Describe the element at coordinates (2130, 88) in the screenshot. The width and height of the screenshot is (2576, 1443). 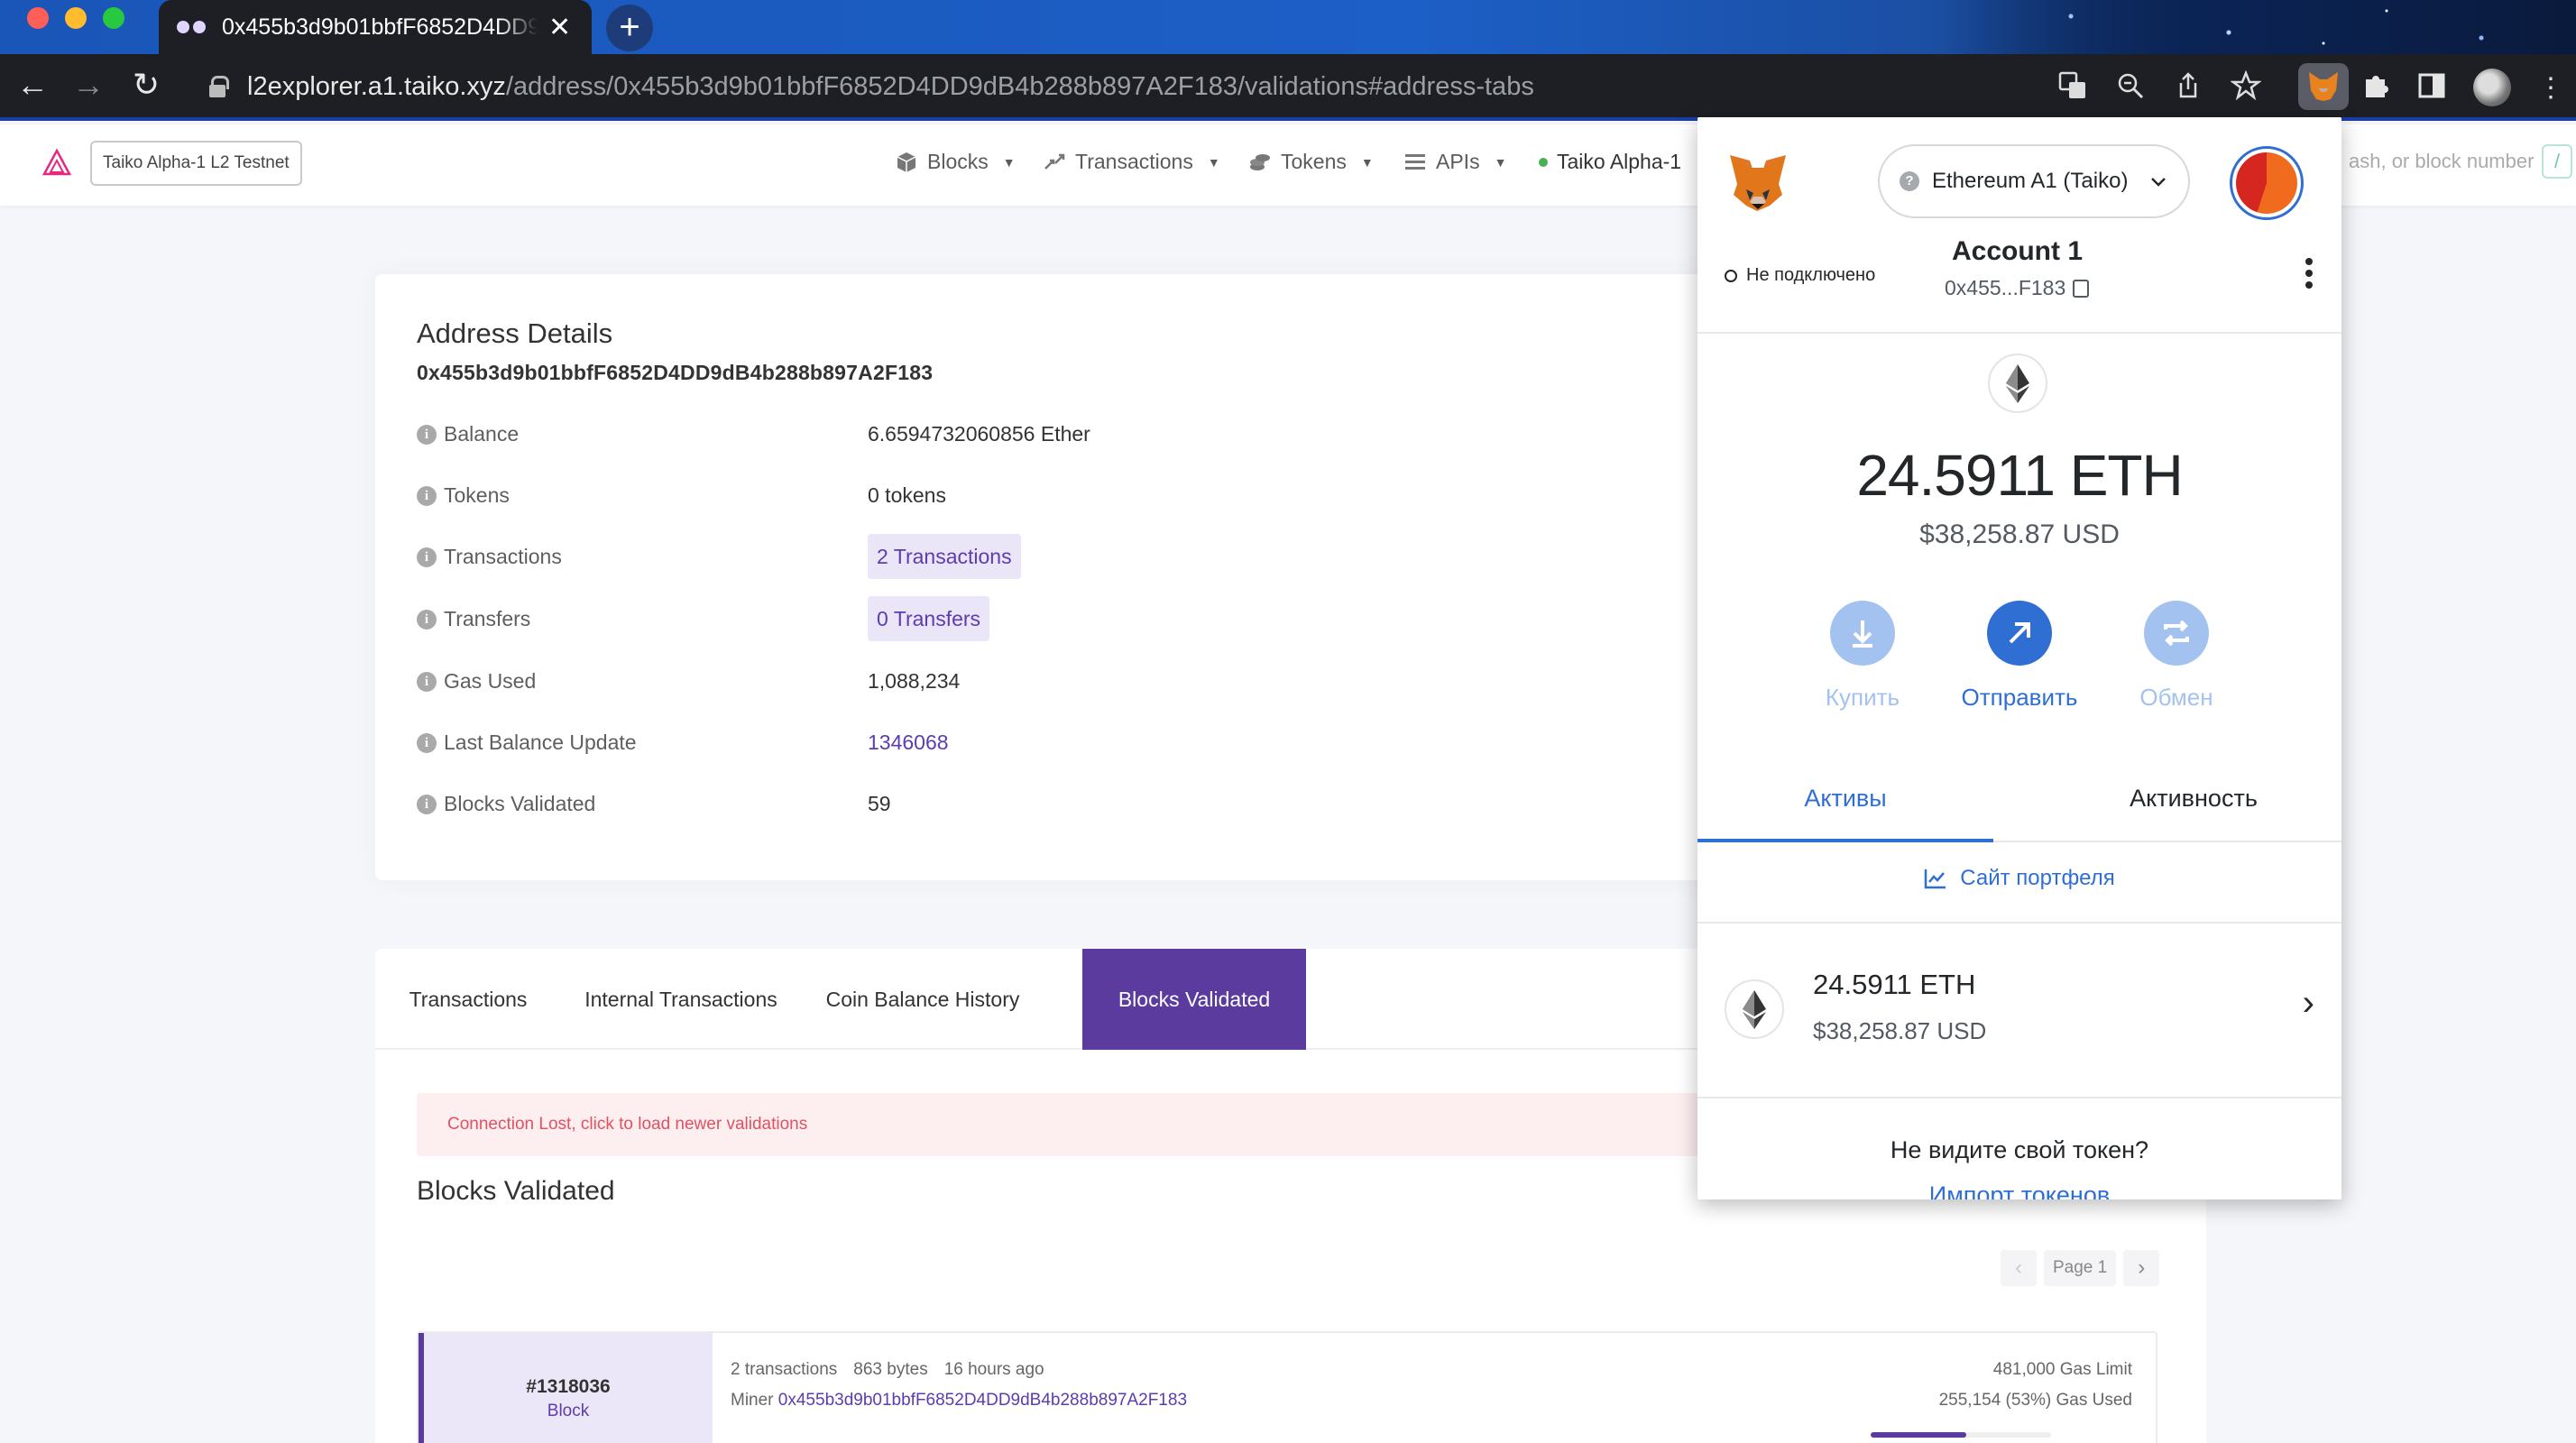
I see `zoom-icon` at that location.